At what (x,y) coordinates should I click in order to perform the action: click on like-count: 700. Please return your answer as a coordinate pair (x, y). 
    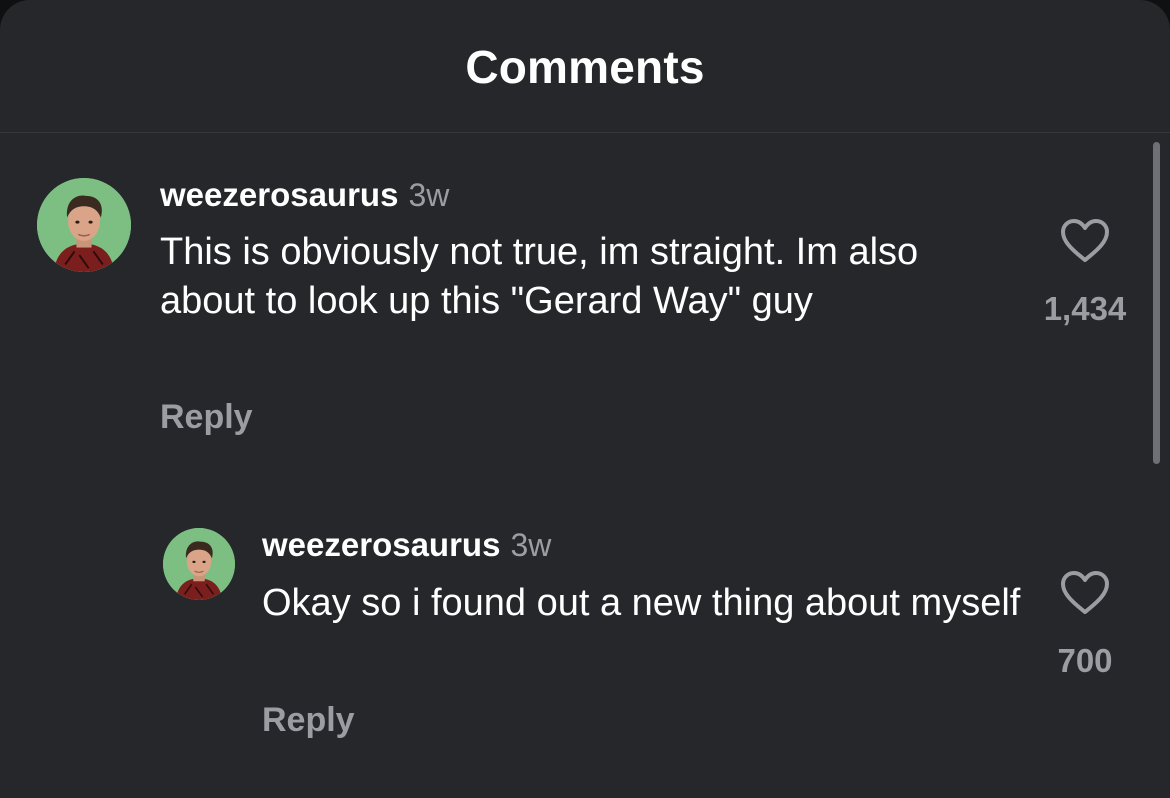
    Looking at the image, I should click on (1085, 660).